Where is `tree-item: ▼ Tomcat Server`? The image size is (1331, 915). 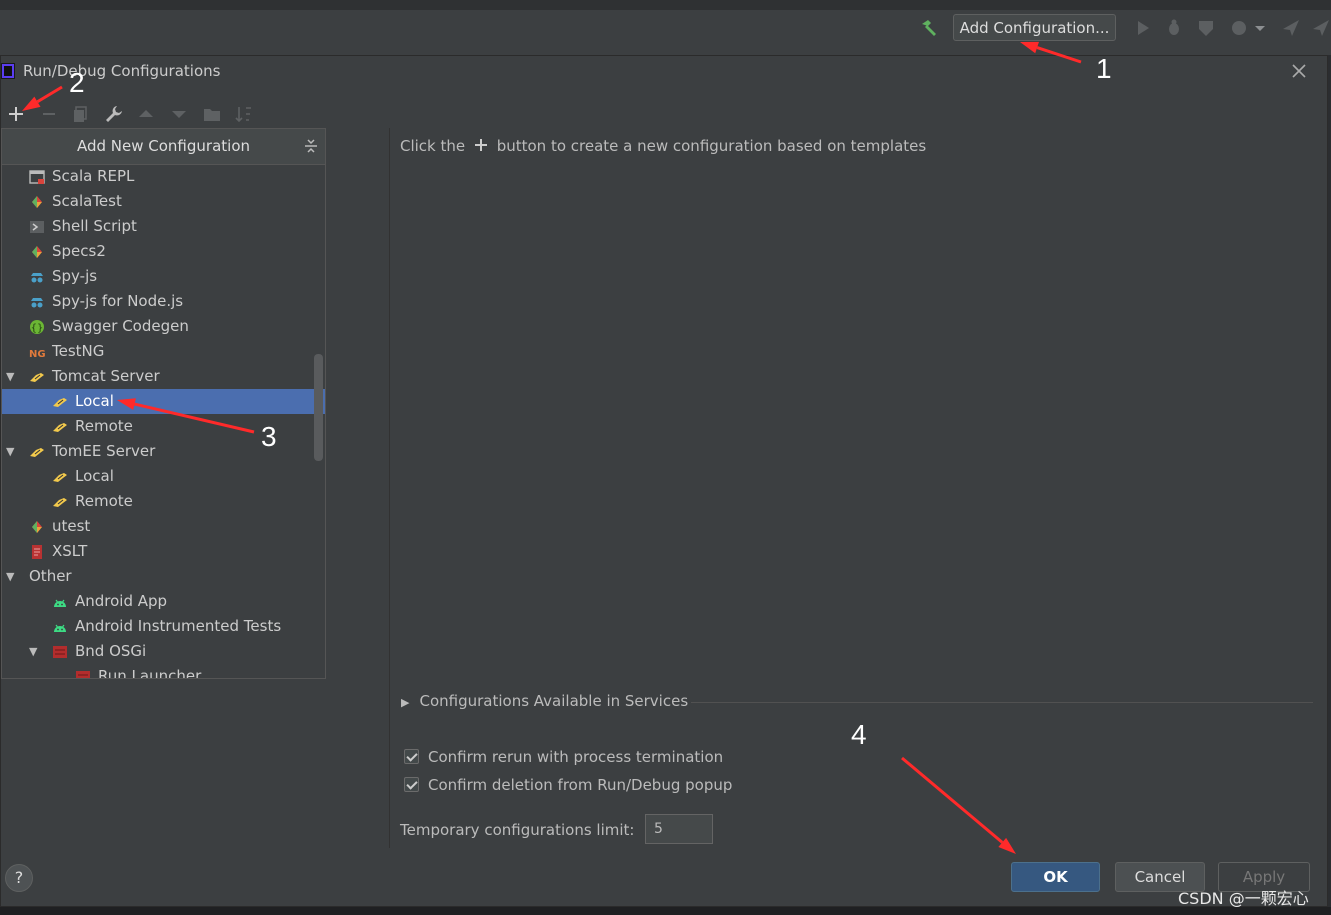
tree-item: ▼ Tomcat Server is located at coordinates (163, 376).